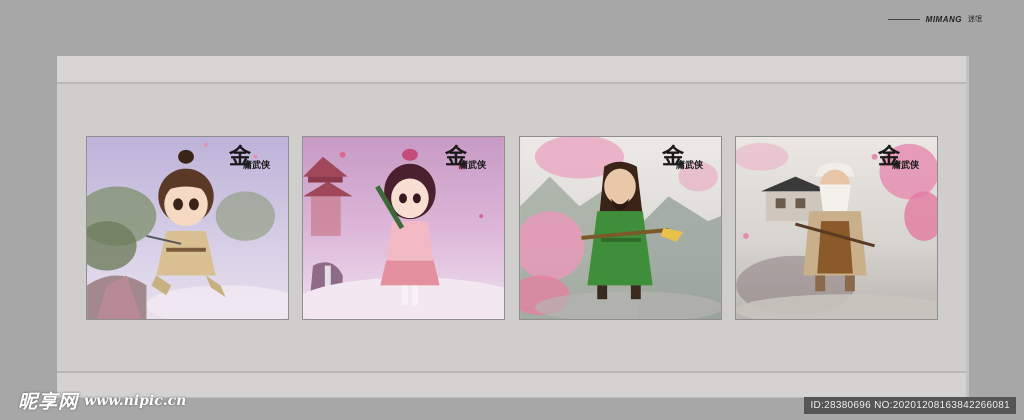 Image resolution: width=1024 pixels, height=420 pixels. What do you see at coordinates (967, 226) in the screenshot?
I see `wall-edge` at bounding box center [967, 226].